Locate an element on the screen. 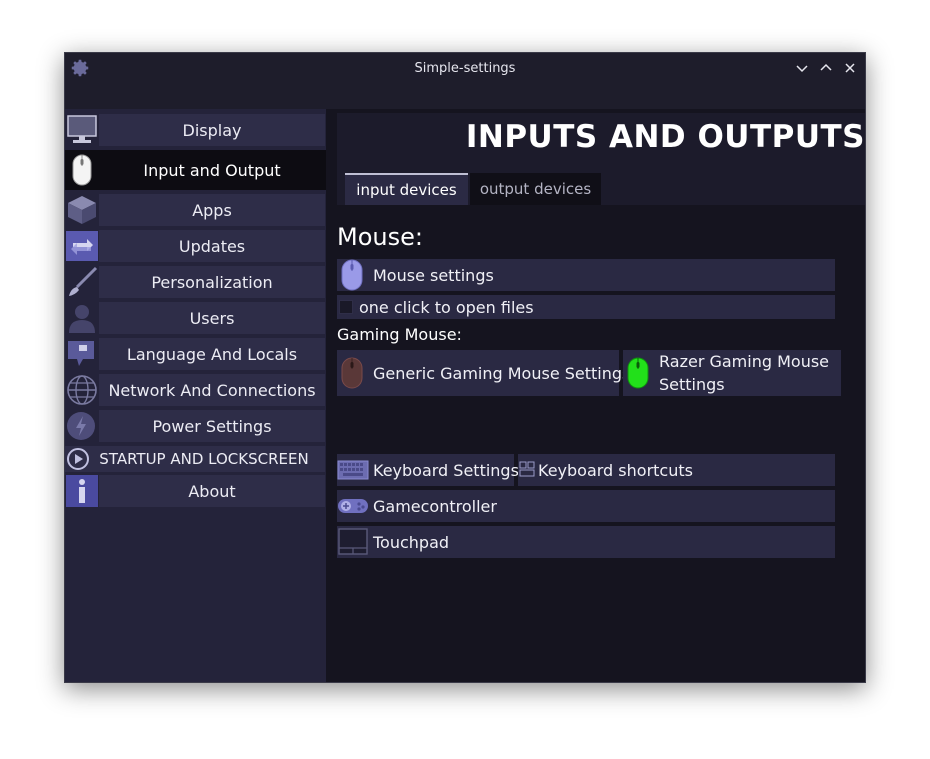 The height and width of the screenshot is (759, 930). sidebar-item-language: Language And Locals is located at coordinates (195, 354).